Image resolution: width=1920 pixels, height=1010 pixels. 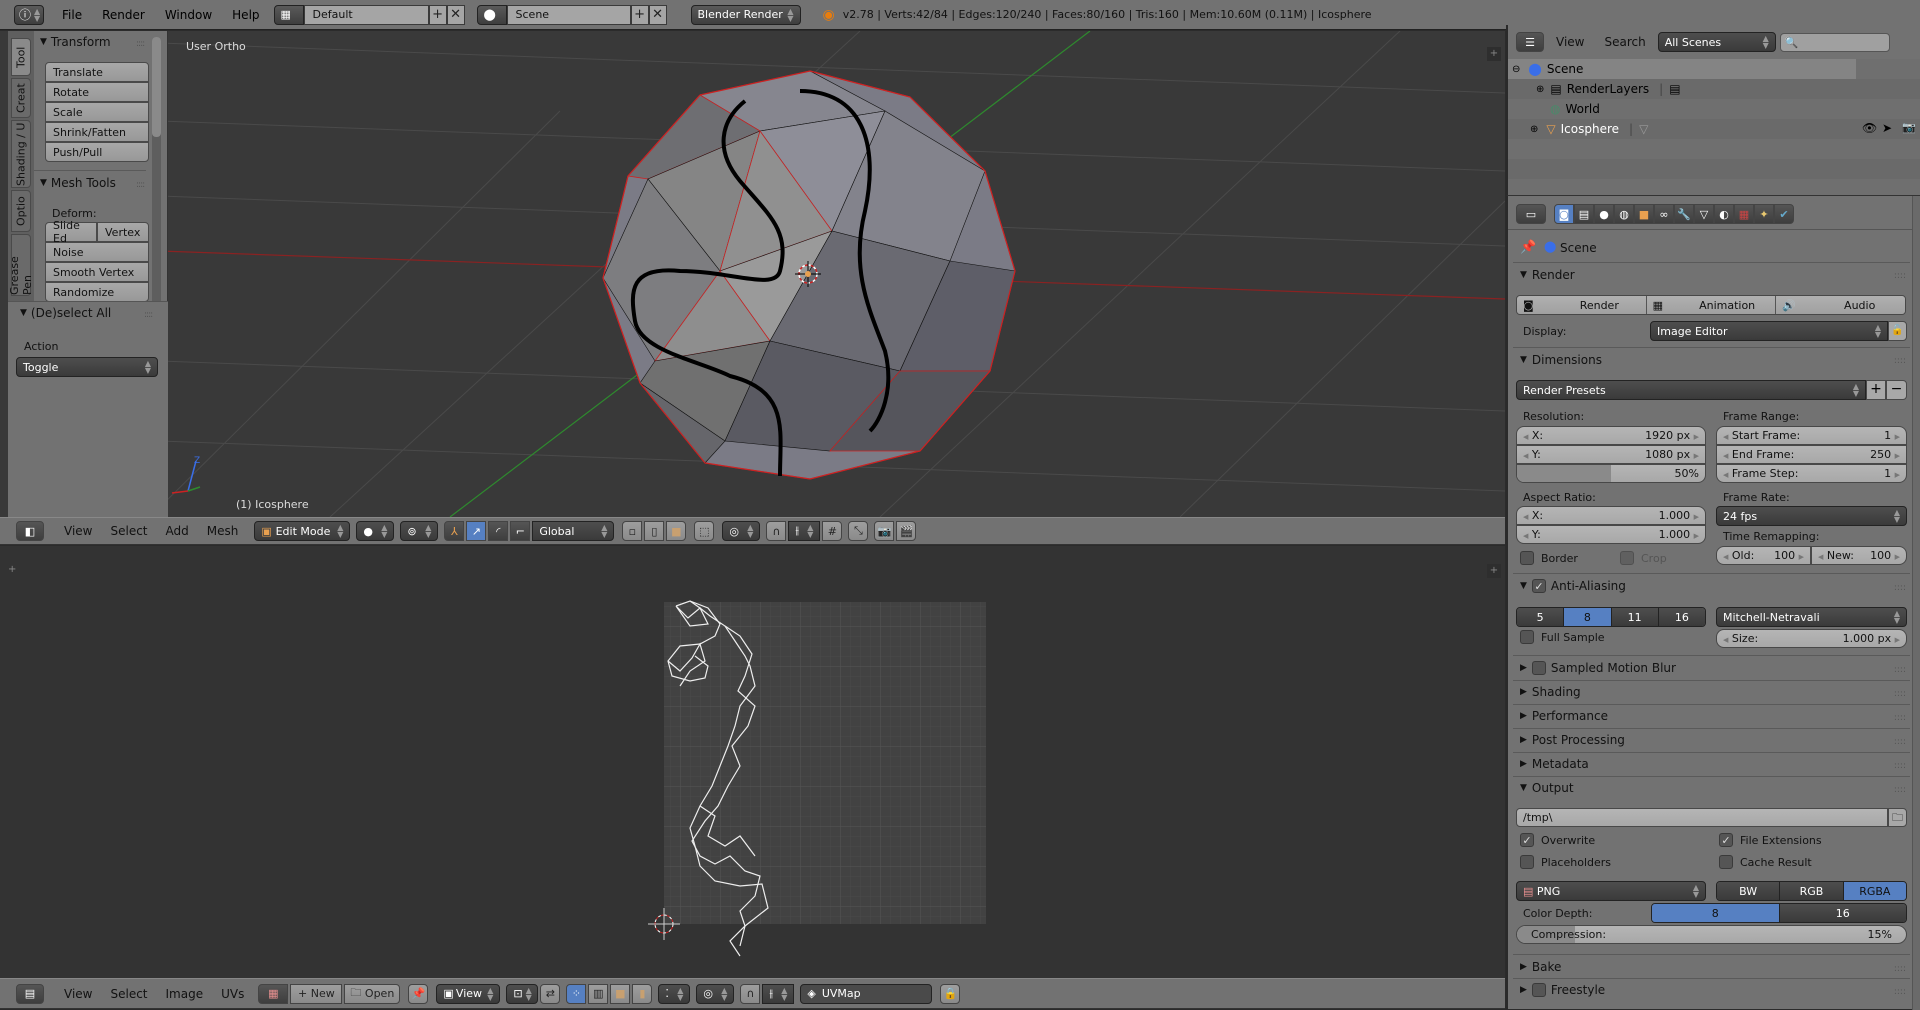 I want to click on tab-create: Creat, so click(x=21, y=98).